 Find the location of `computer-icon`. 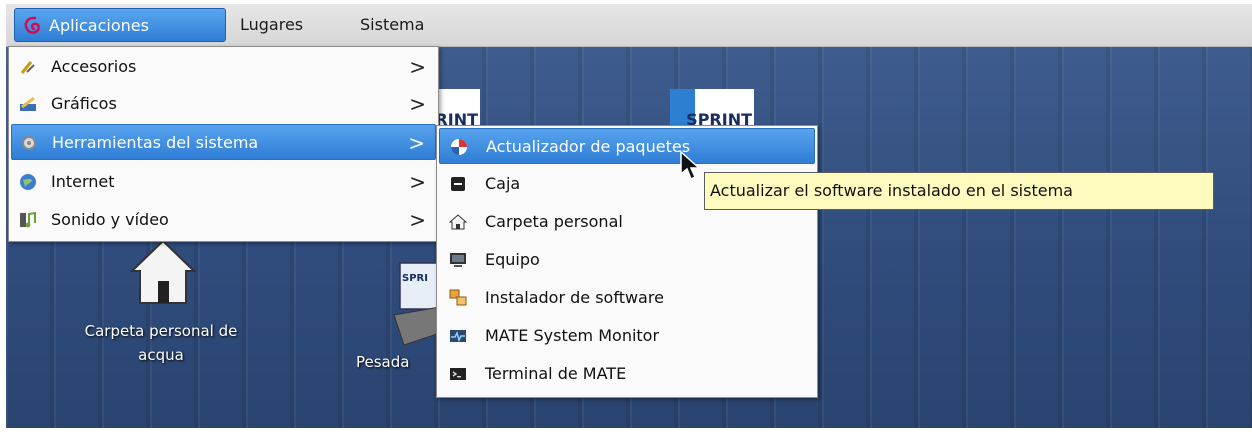

computer-icon is located at coordinates (458, 260).